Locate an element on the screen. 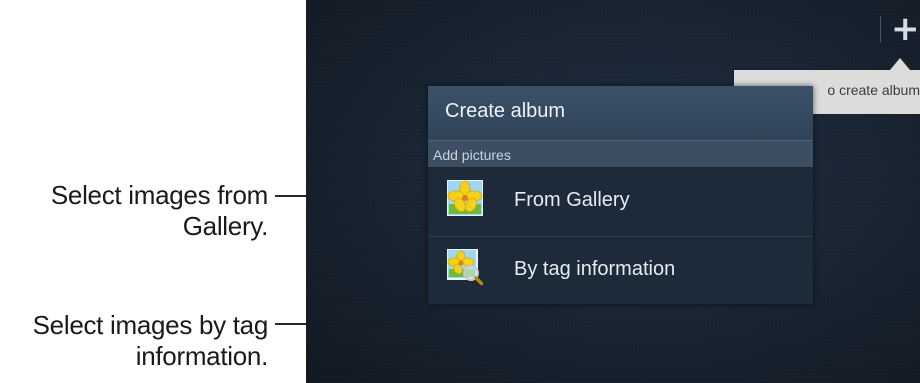 The image size is (920, 383). section-header-add-pictures: Add pictures is located at coordinates (620, 153).